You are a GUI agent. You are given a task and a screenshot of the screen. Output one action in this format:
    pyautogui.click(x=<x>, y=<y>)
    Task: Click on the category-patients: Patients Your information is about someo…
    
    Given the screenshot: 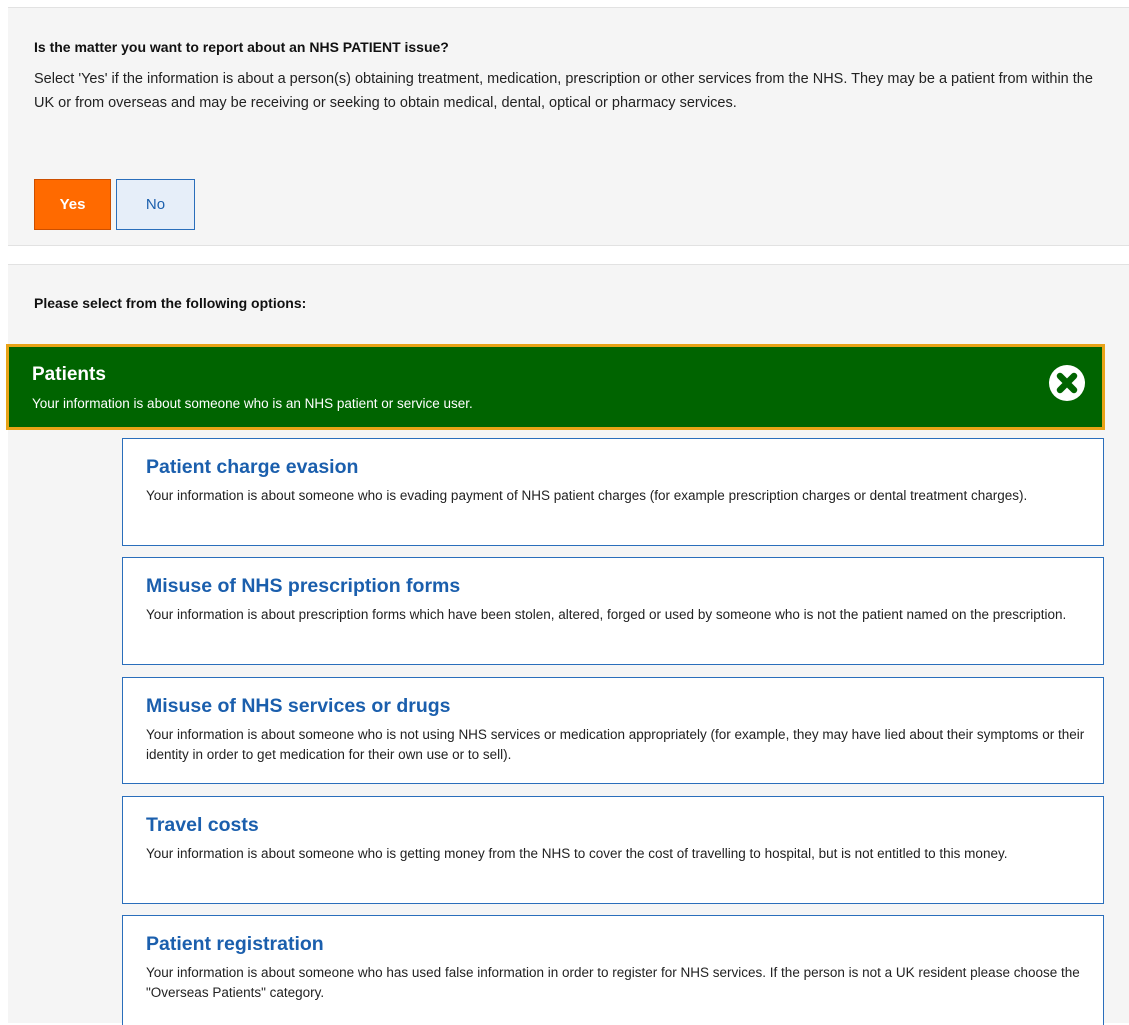 What is the action you would take?
    pyautogui.click(x=555, y=387)
    